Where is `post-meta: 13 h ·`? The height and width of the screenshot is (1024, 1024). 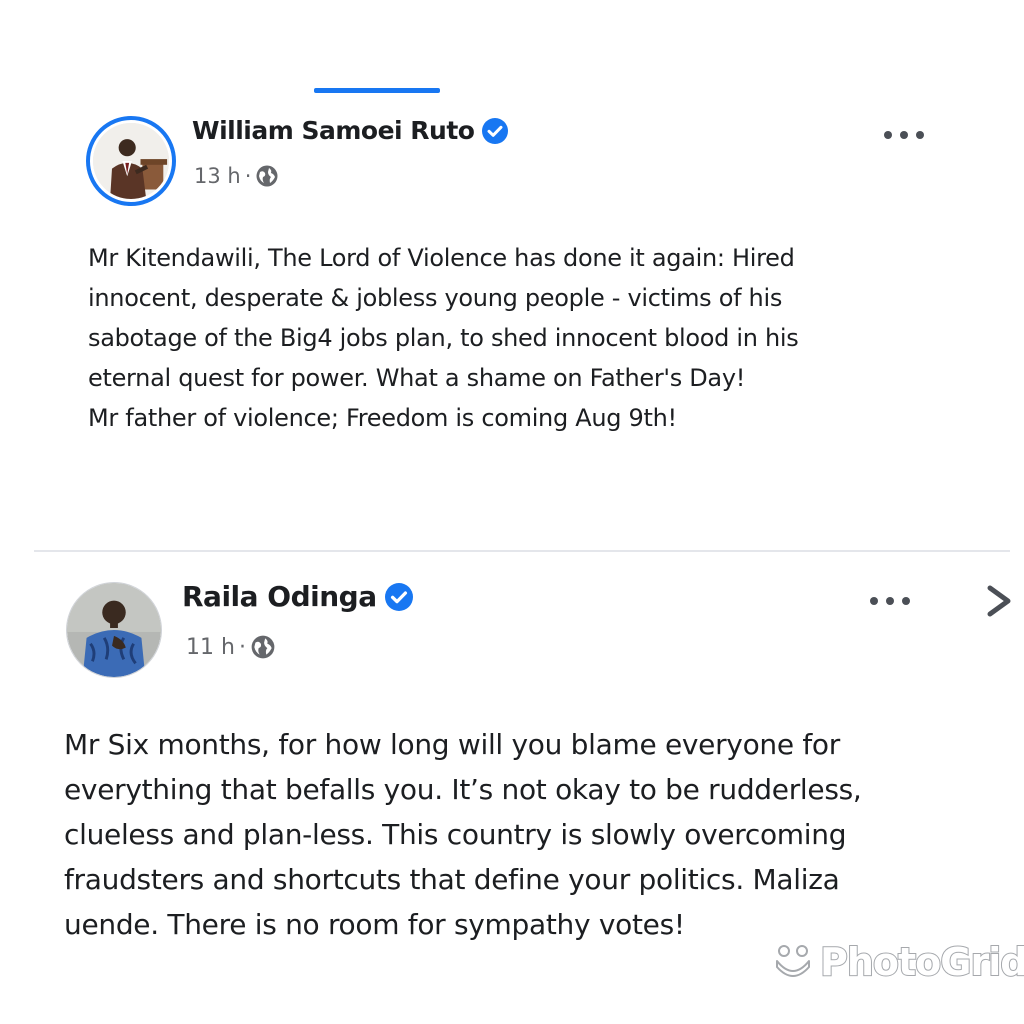
post-meta: 13 h · is located at coordinates (236, 176).